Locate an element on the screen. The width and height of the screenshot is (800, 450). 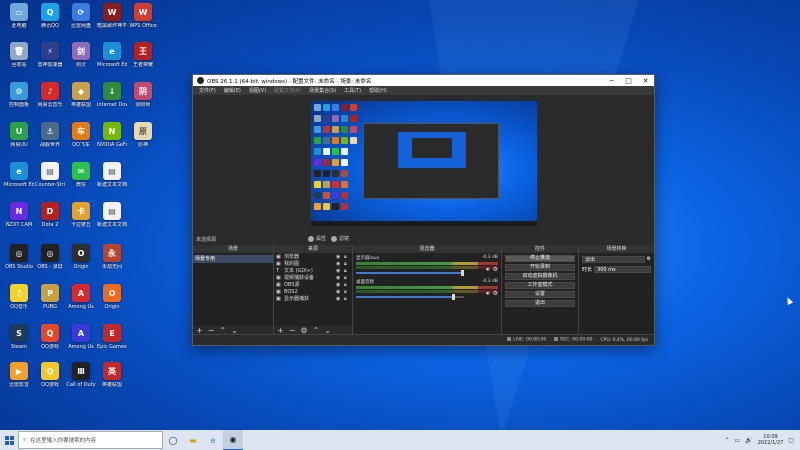
menu-item: 视图(V) is located at coordinates (257, 90).